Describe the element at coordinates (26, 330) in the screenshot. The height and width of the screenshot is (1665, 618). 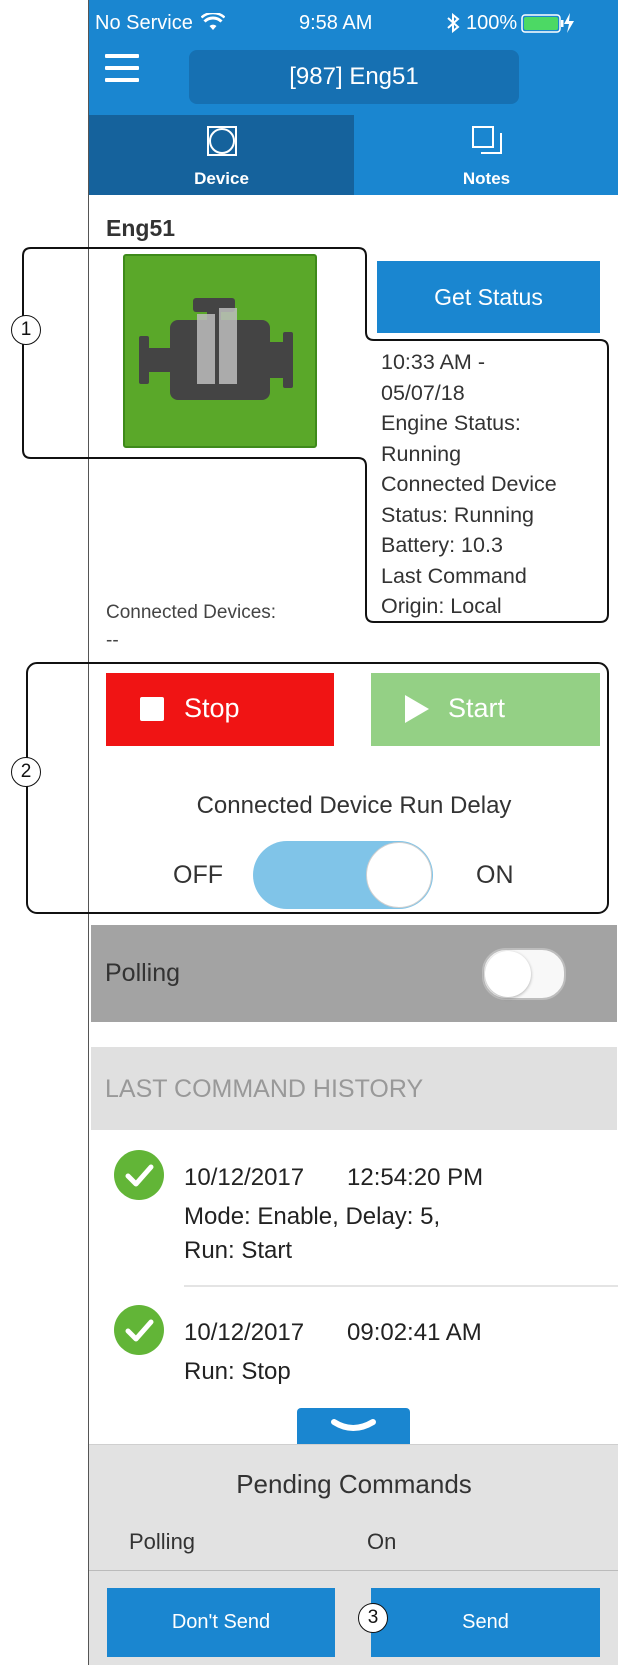
I see `callout-1: 1` at that location.